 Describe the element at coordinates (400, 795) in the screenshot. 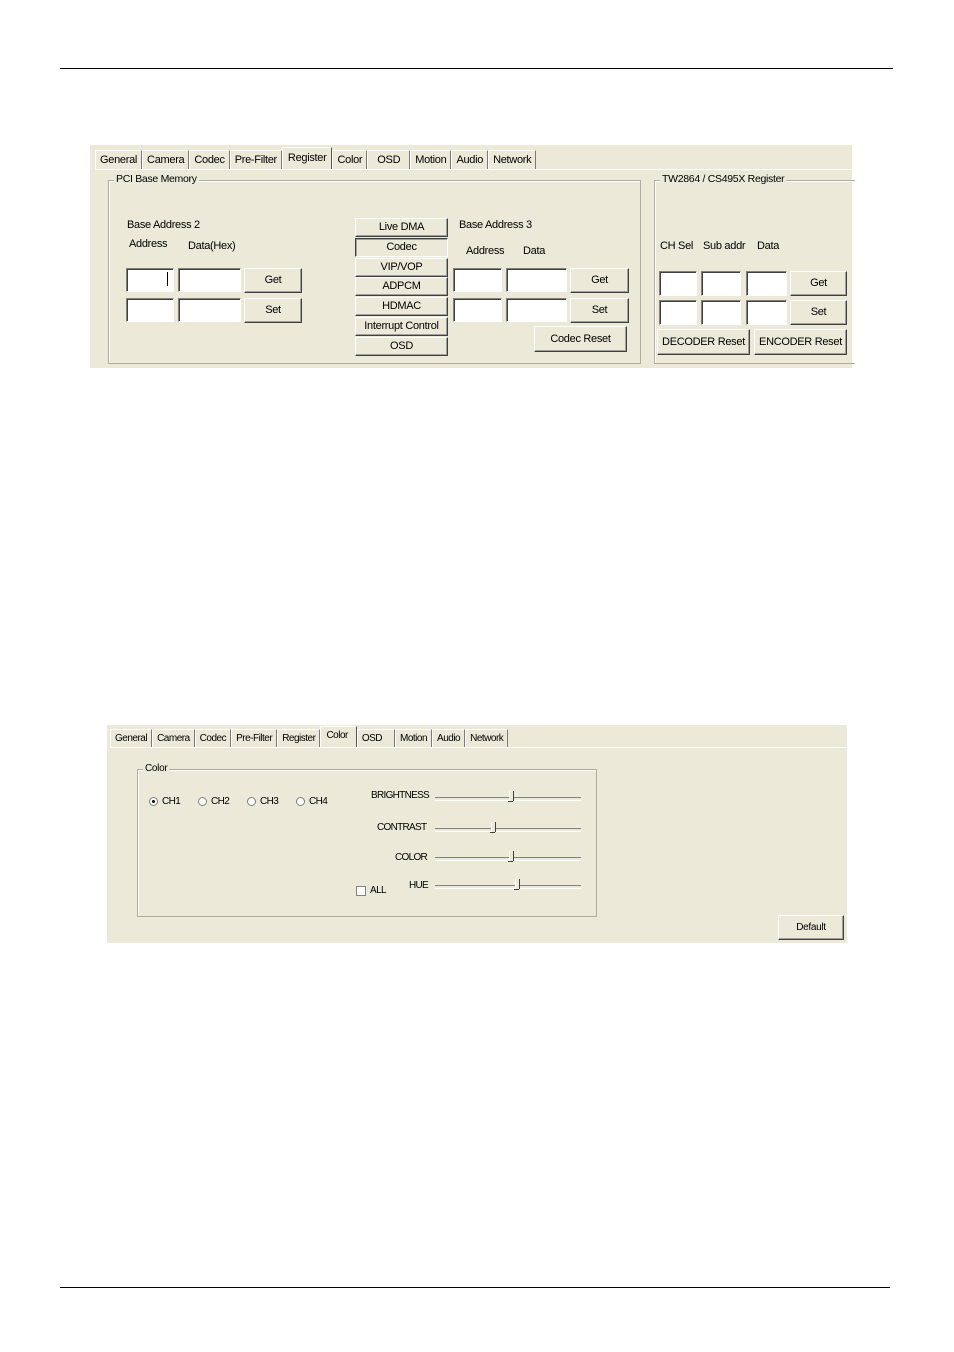

I see `brightness-label: BRIGHTNESS` at that location.